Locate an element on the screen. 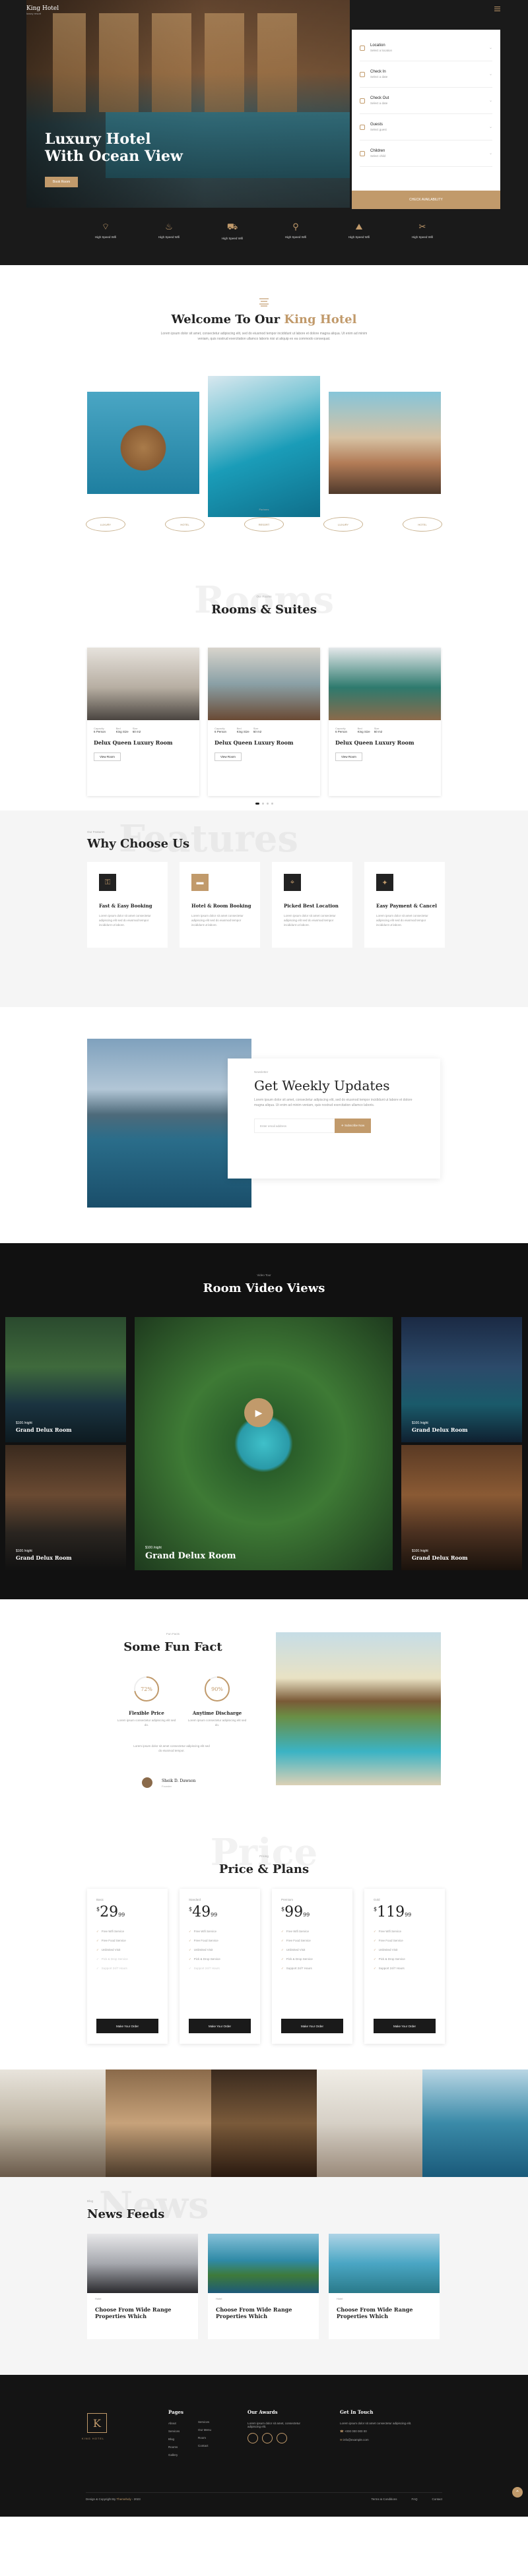 The image size is (528, 2576). booking-field-check-in: Check In Select a date ⌄ is located at coordinates (426, 74).